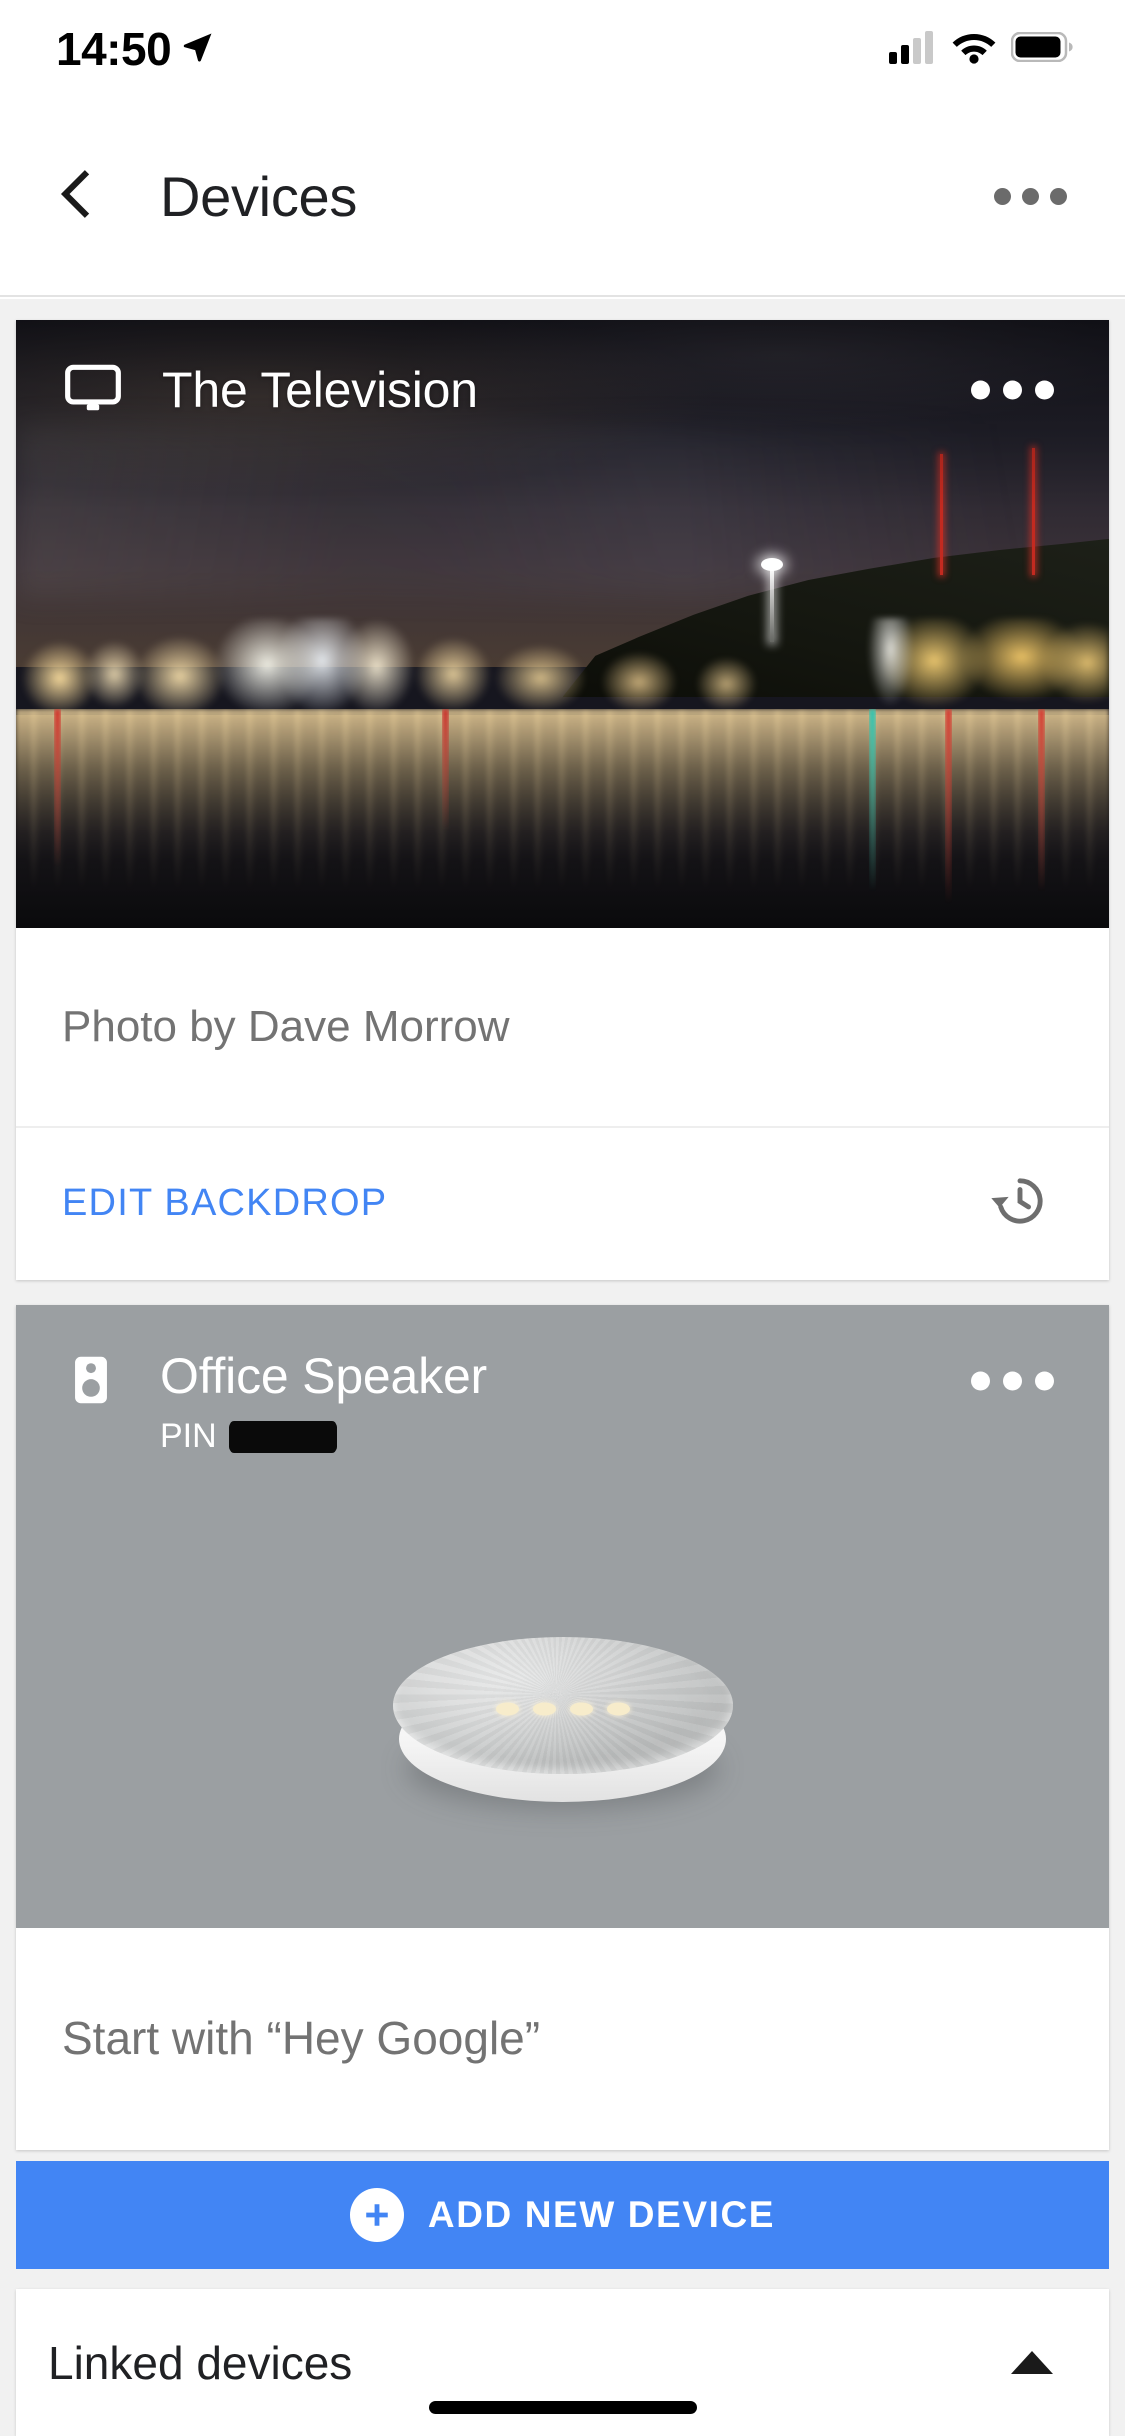  Describe the element at coordinates (282, 1436) in the screenshot. I see `pin-redaction-bar` at that location.